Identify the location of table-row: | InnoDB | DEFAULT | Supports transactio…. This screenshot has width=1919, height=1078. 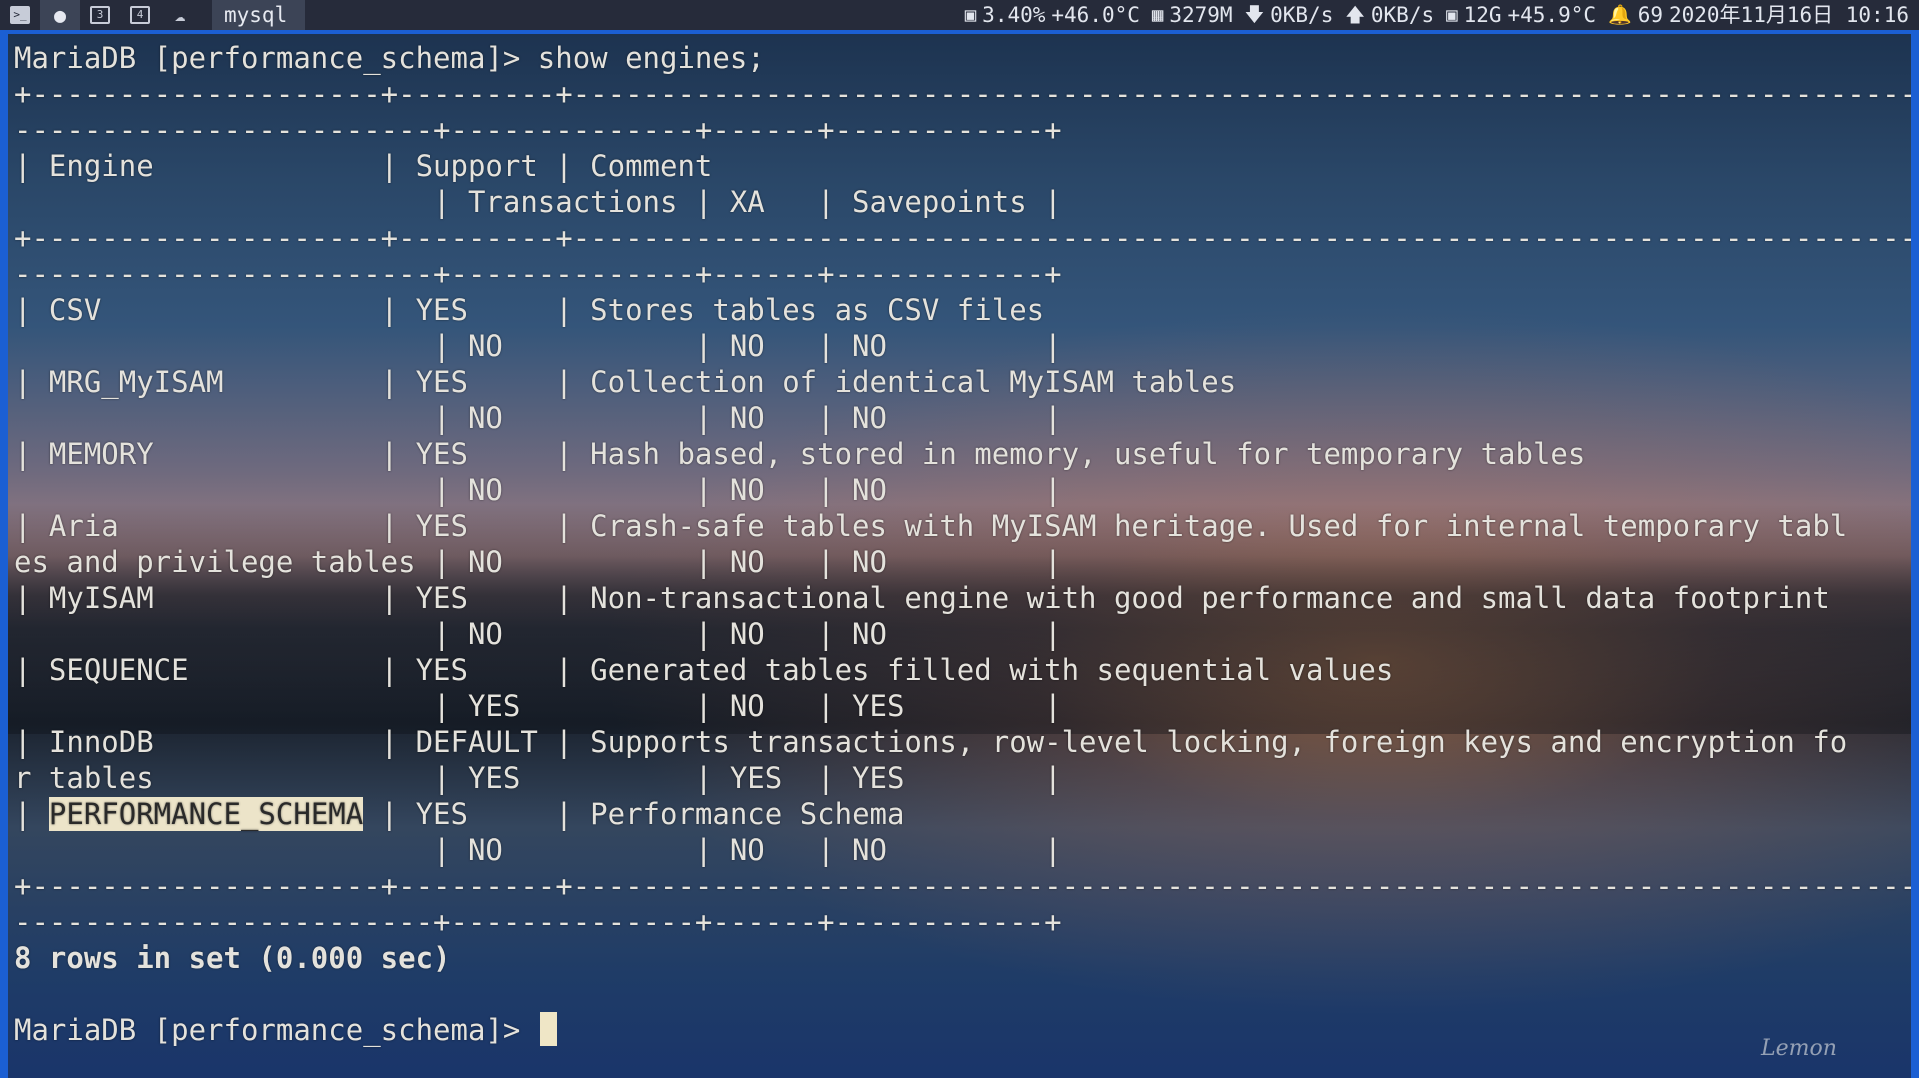
(931, 742).